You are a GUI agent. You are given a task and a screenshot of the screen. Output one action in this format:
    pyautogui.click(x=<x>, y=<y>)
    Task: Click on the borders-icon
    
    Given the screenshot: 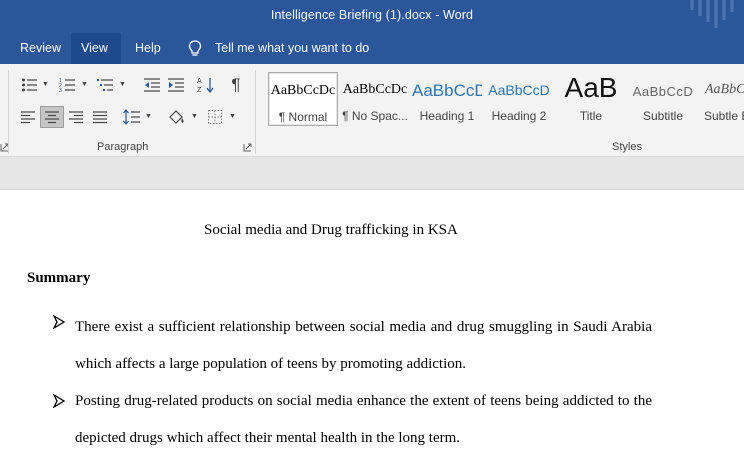 What is the action you would take?
    pyautogui.click(x=215, y=117)
    